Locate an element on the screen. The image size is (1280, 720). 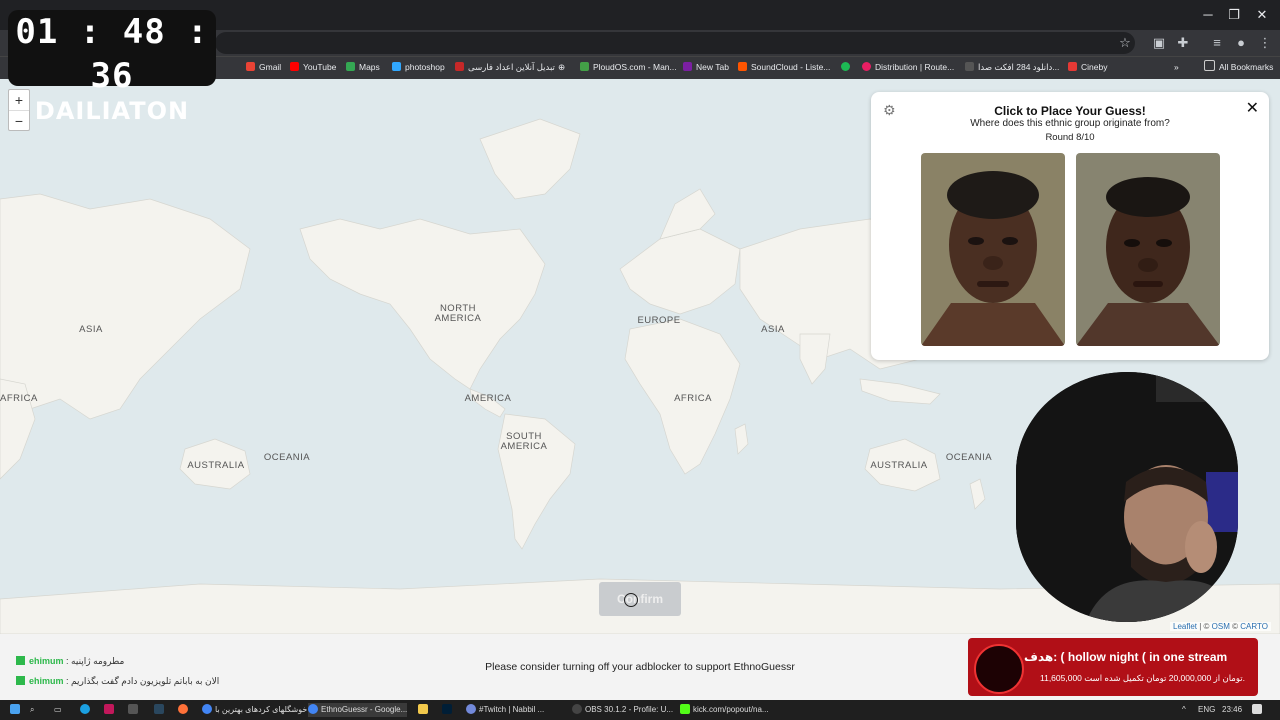
tray-chevron-icon: ^ is located at coordinates (1184, 710).